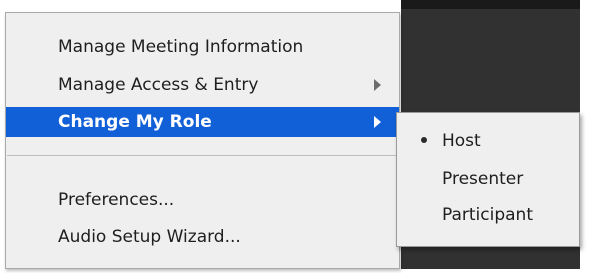 This screenshot has height=273, width=592. What do you see at coordinates (483, 179) in the screenshot?
I see `submenu-item-label: Presenter` at bounding box center [483, 179].